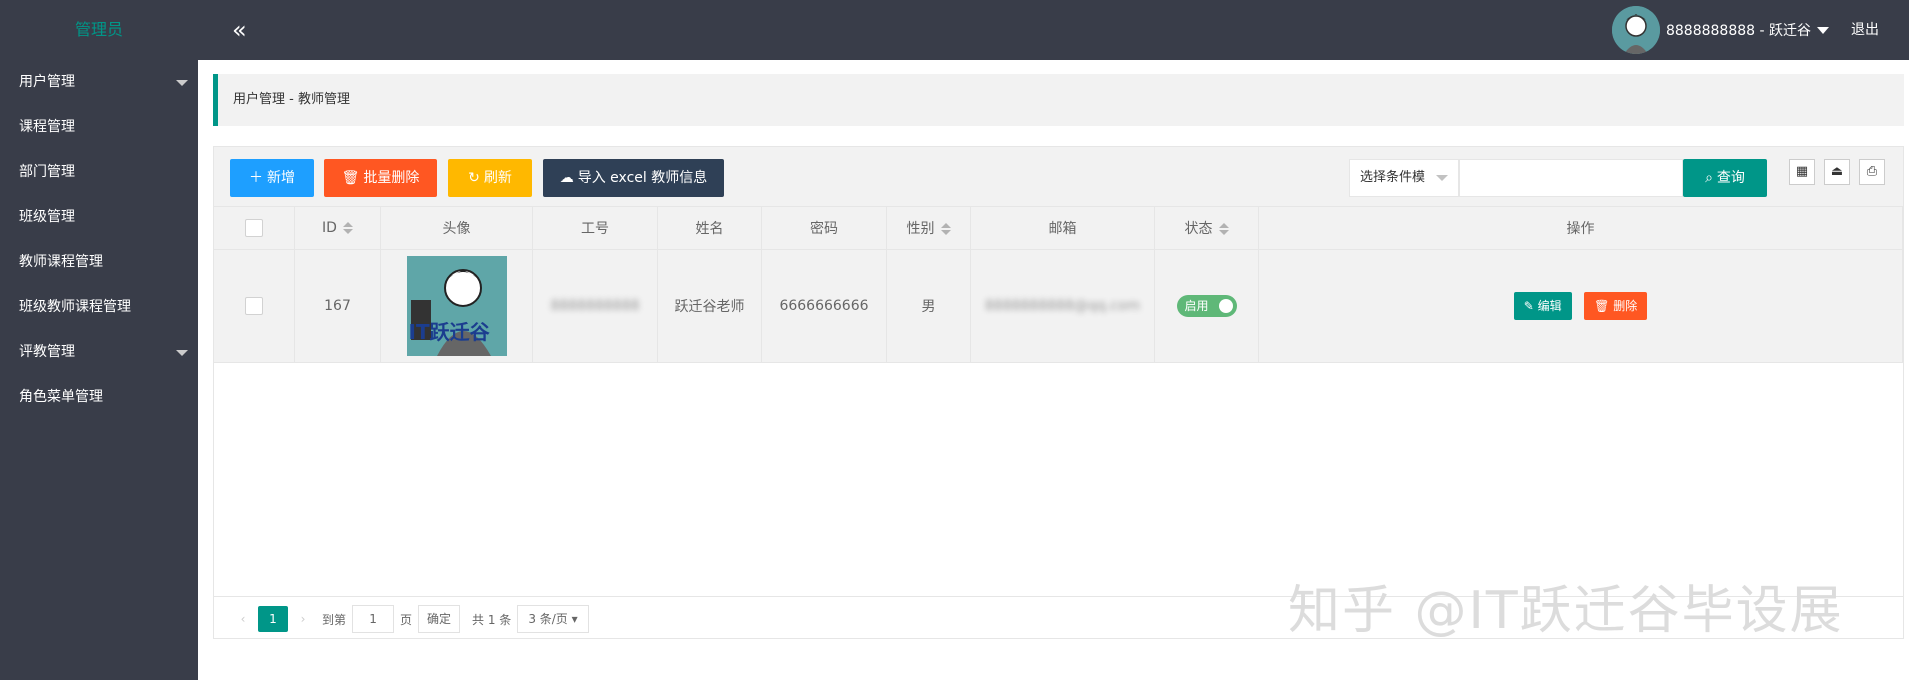 The height and width of the screenshot is (680, 1909). I want to click on sidebar-item-role-menu-management: 角色菜单管理, so click(99, 397).